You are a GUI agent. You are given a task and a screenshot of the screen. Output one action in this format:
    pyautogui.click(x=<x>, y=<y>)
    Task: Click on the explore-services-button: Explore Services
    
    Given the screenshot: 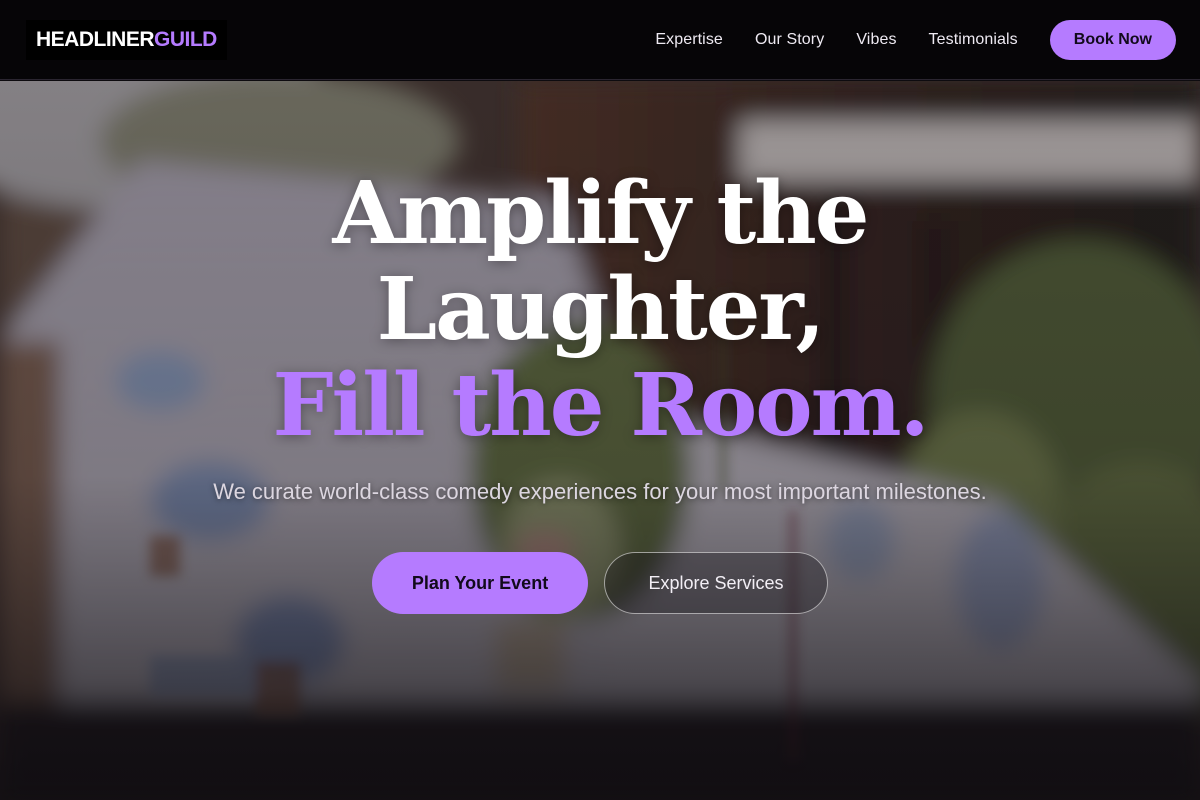 What is the action you would take?
    pyautogui.click(x=716, y=583)
    